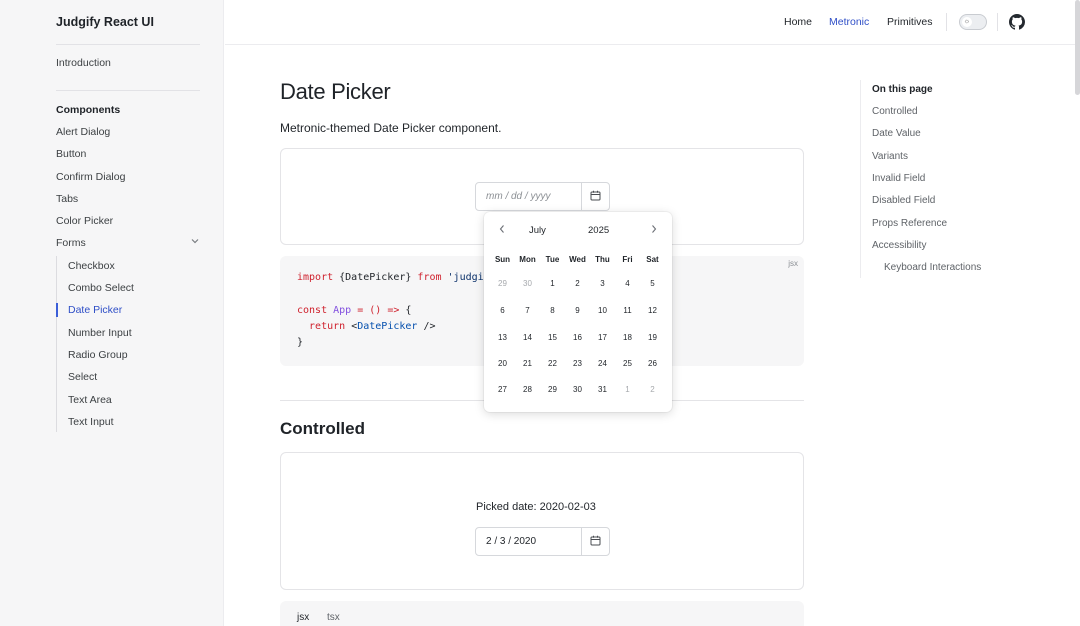 This screenshot has height=626, width=1080. I want to click on calendar-day: 18, so click(627, 337).